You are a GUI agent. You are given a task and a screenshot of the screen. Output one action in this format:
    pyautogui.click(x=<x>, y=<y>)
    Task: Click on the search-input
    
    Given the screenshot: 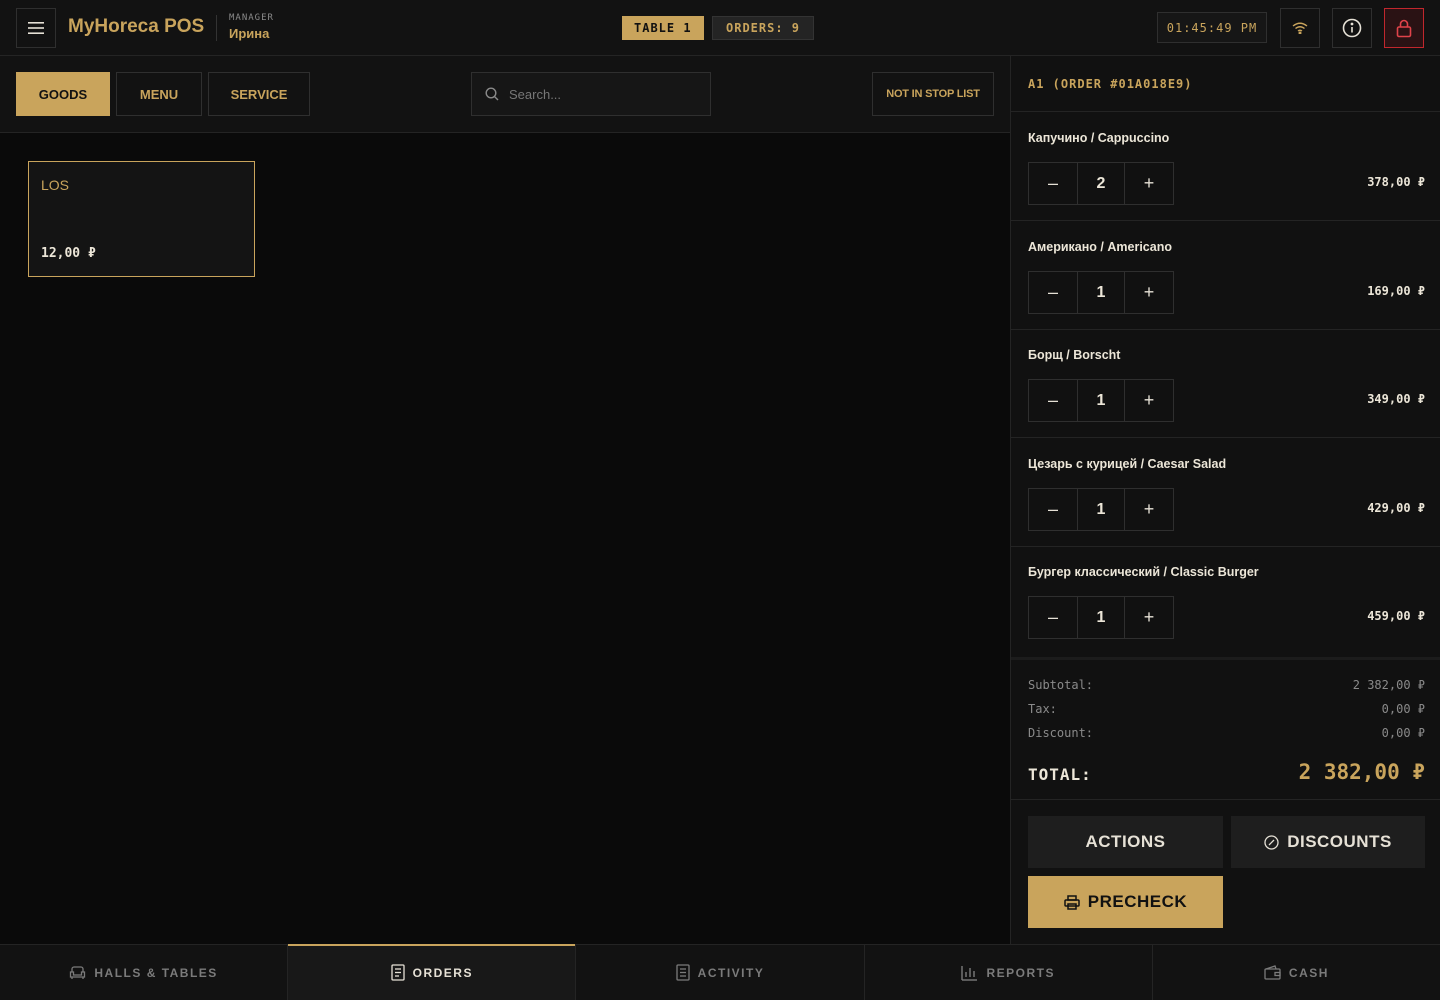 What is the action you would take?
    pyautogui.click(x=599, y=94)
    